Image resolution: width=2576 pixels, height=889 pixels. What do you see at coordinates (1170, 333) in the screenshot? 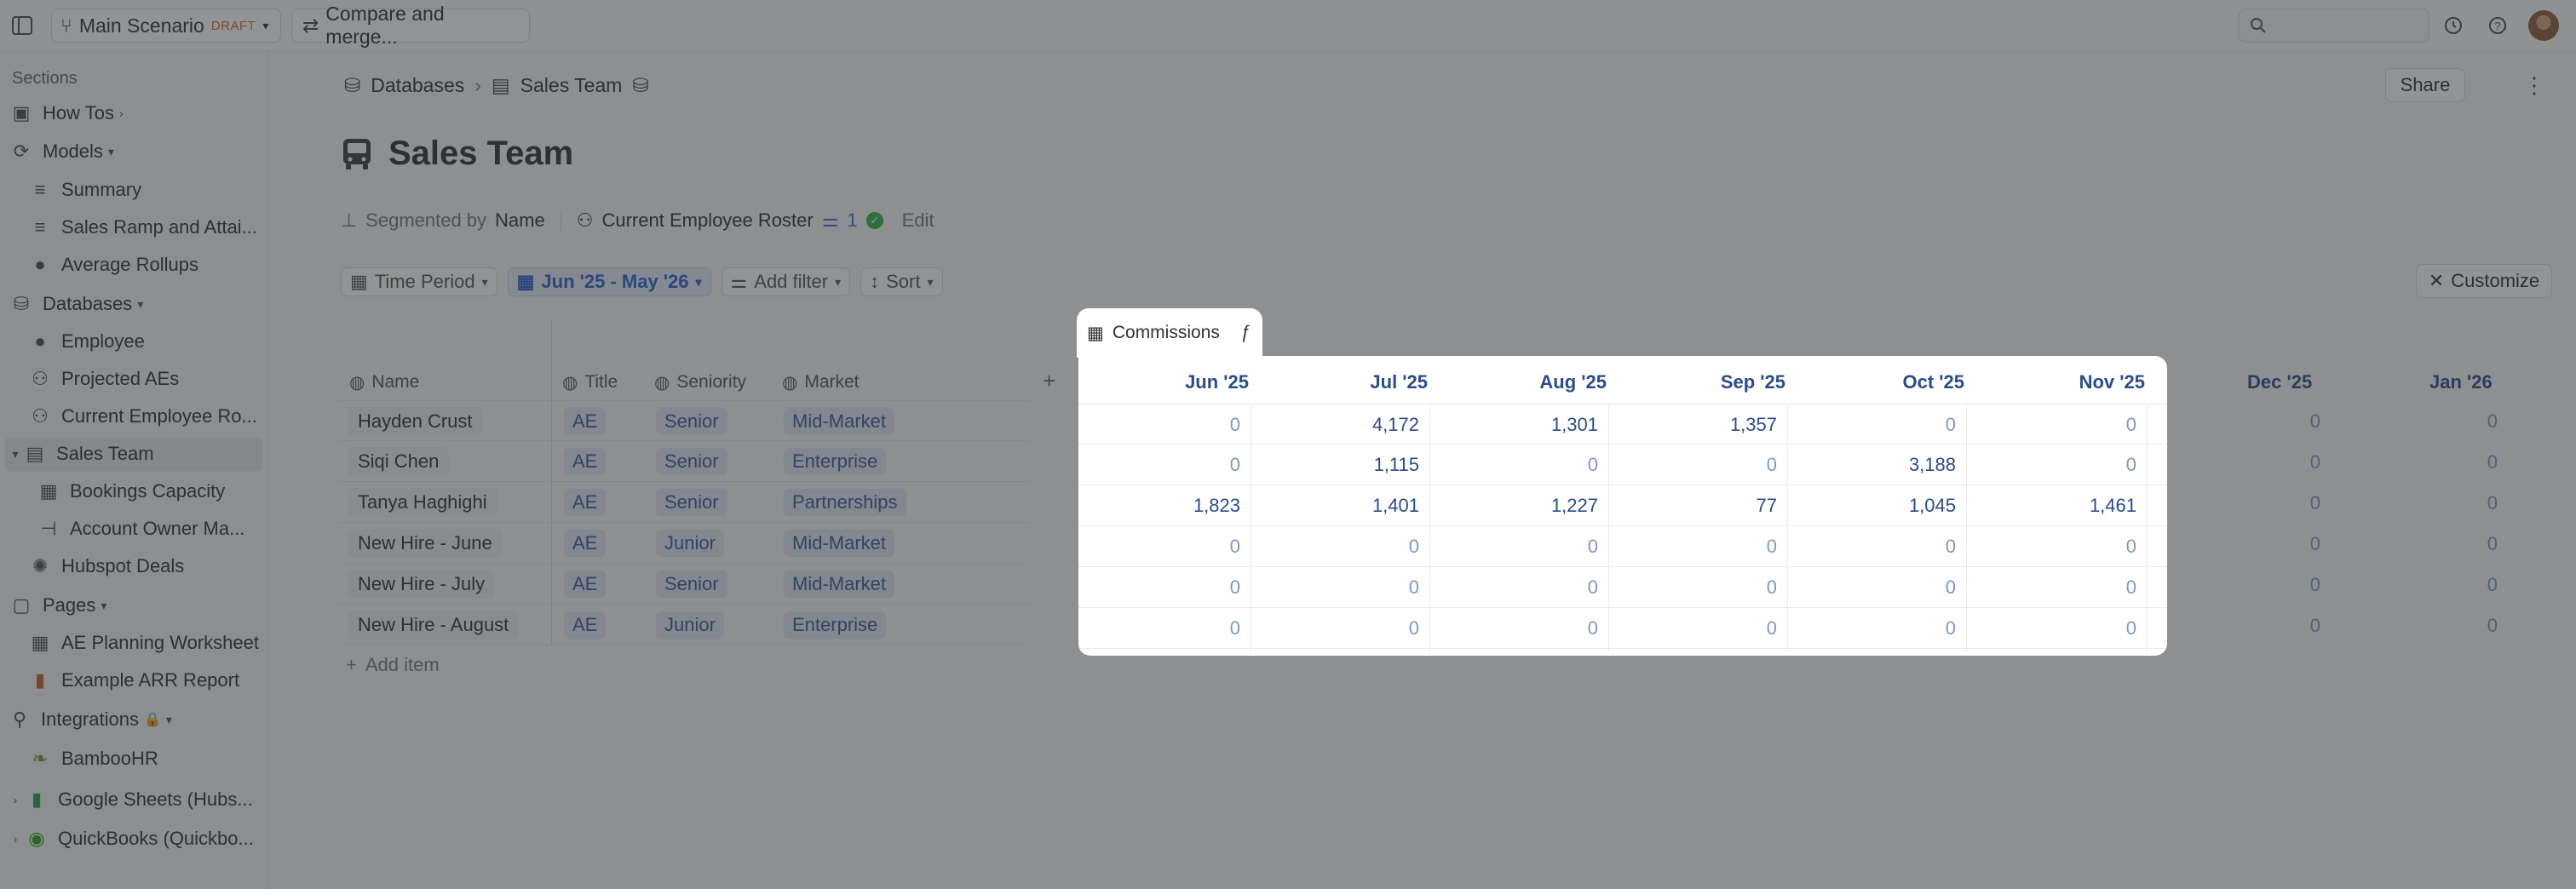
I see `commissions-column-tab: ▦ Commissions ƒ` at bounding box center [1170, 333].